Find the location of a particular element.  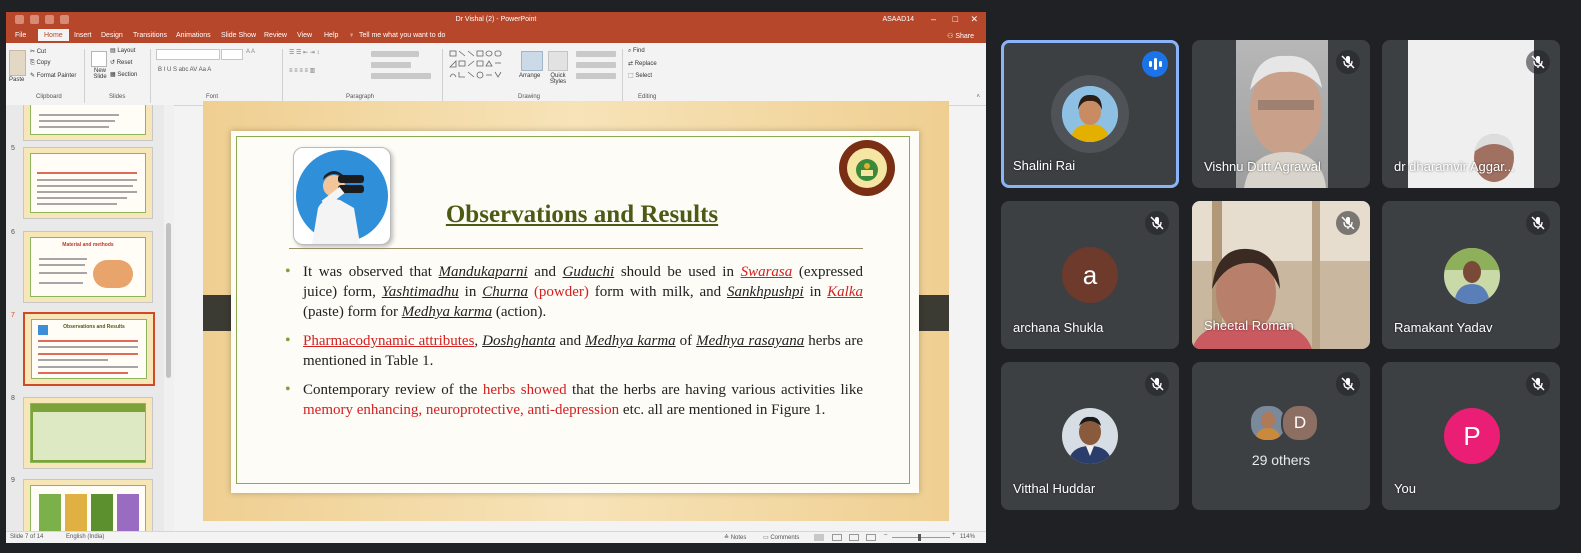

paste-icon is located at coordinates (17, 63).